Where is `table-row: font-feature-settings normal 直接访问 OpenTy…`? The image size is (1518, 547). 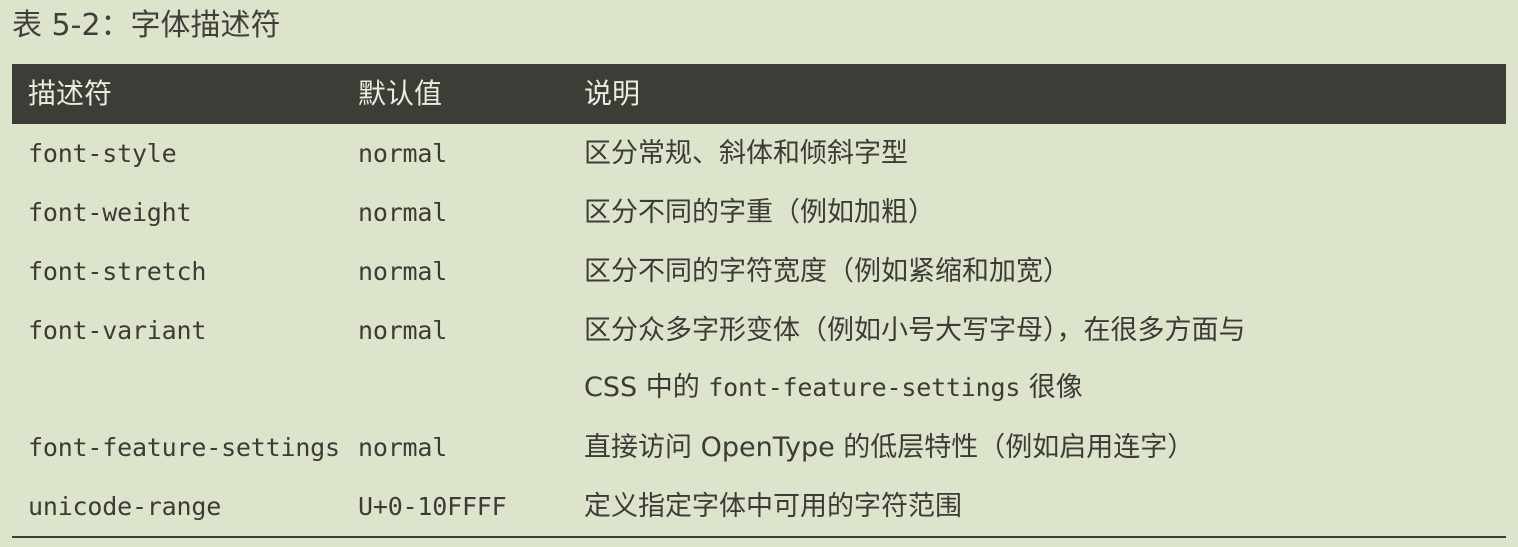 table-row: font-feature-settings normal 直接访问 OpenTy… is located at coordinates (759, 447).